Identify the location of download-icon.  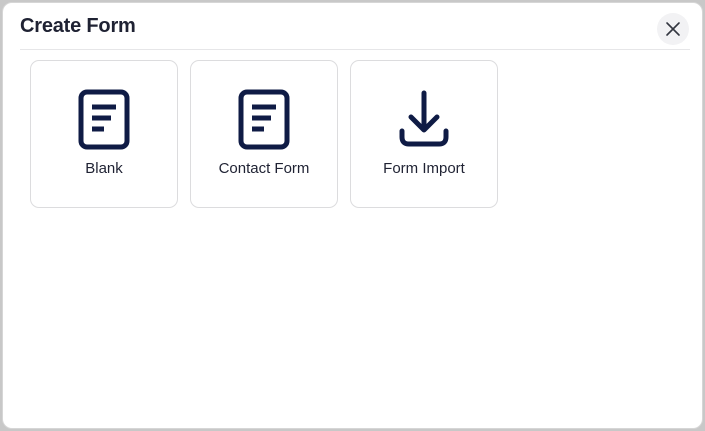
(424, 121).